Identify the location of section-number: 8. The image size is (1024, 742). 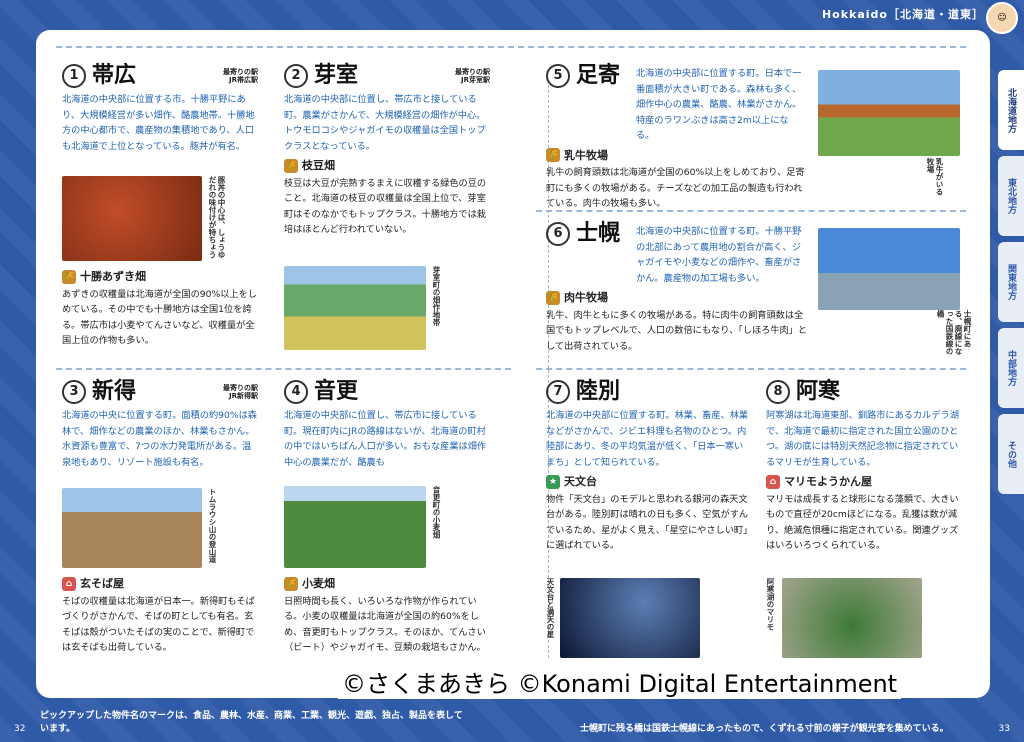
(778, 392).